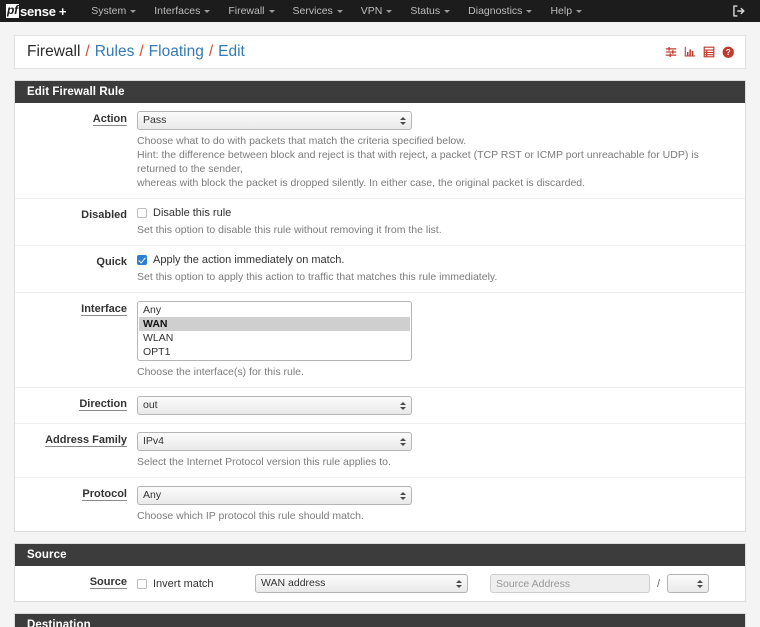 The height and width of the screenshot is (627, 760). I want to click on breadcrumb-link-rules: Rules, so click(115, 52).